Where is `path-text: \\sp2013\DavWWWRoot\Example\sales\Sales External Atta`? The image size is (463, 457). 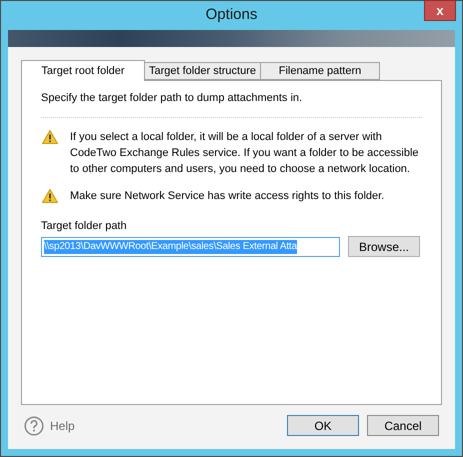 path-text: \\sp2013\DavWWWRoot\Example\sales\Sales External Atta is located at coordinates (170, 247).